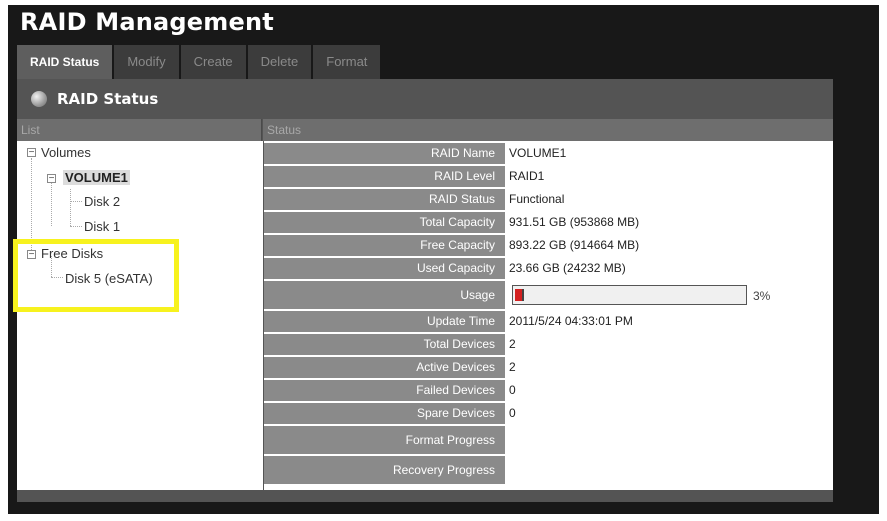 The width and height of the screenshot is (887, 521). I want to click on value-raid-level: RAID1, so click(527, 176).